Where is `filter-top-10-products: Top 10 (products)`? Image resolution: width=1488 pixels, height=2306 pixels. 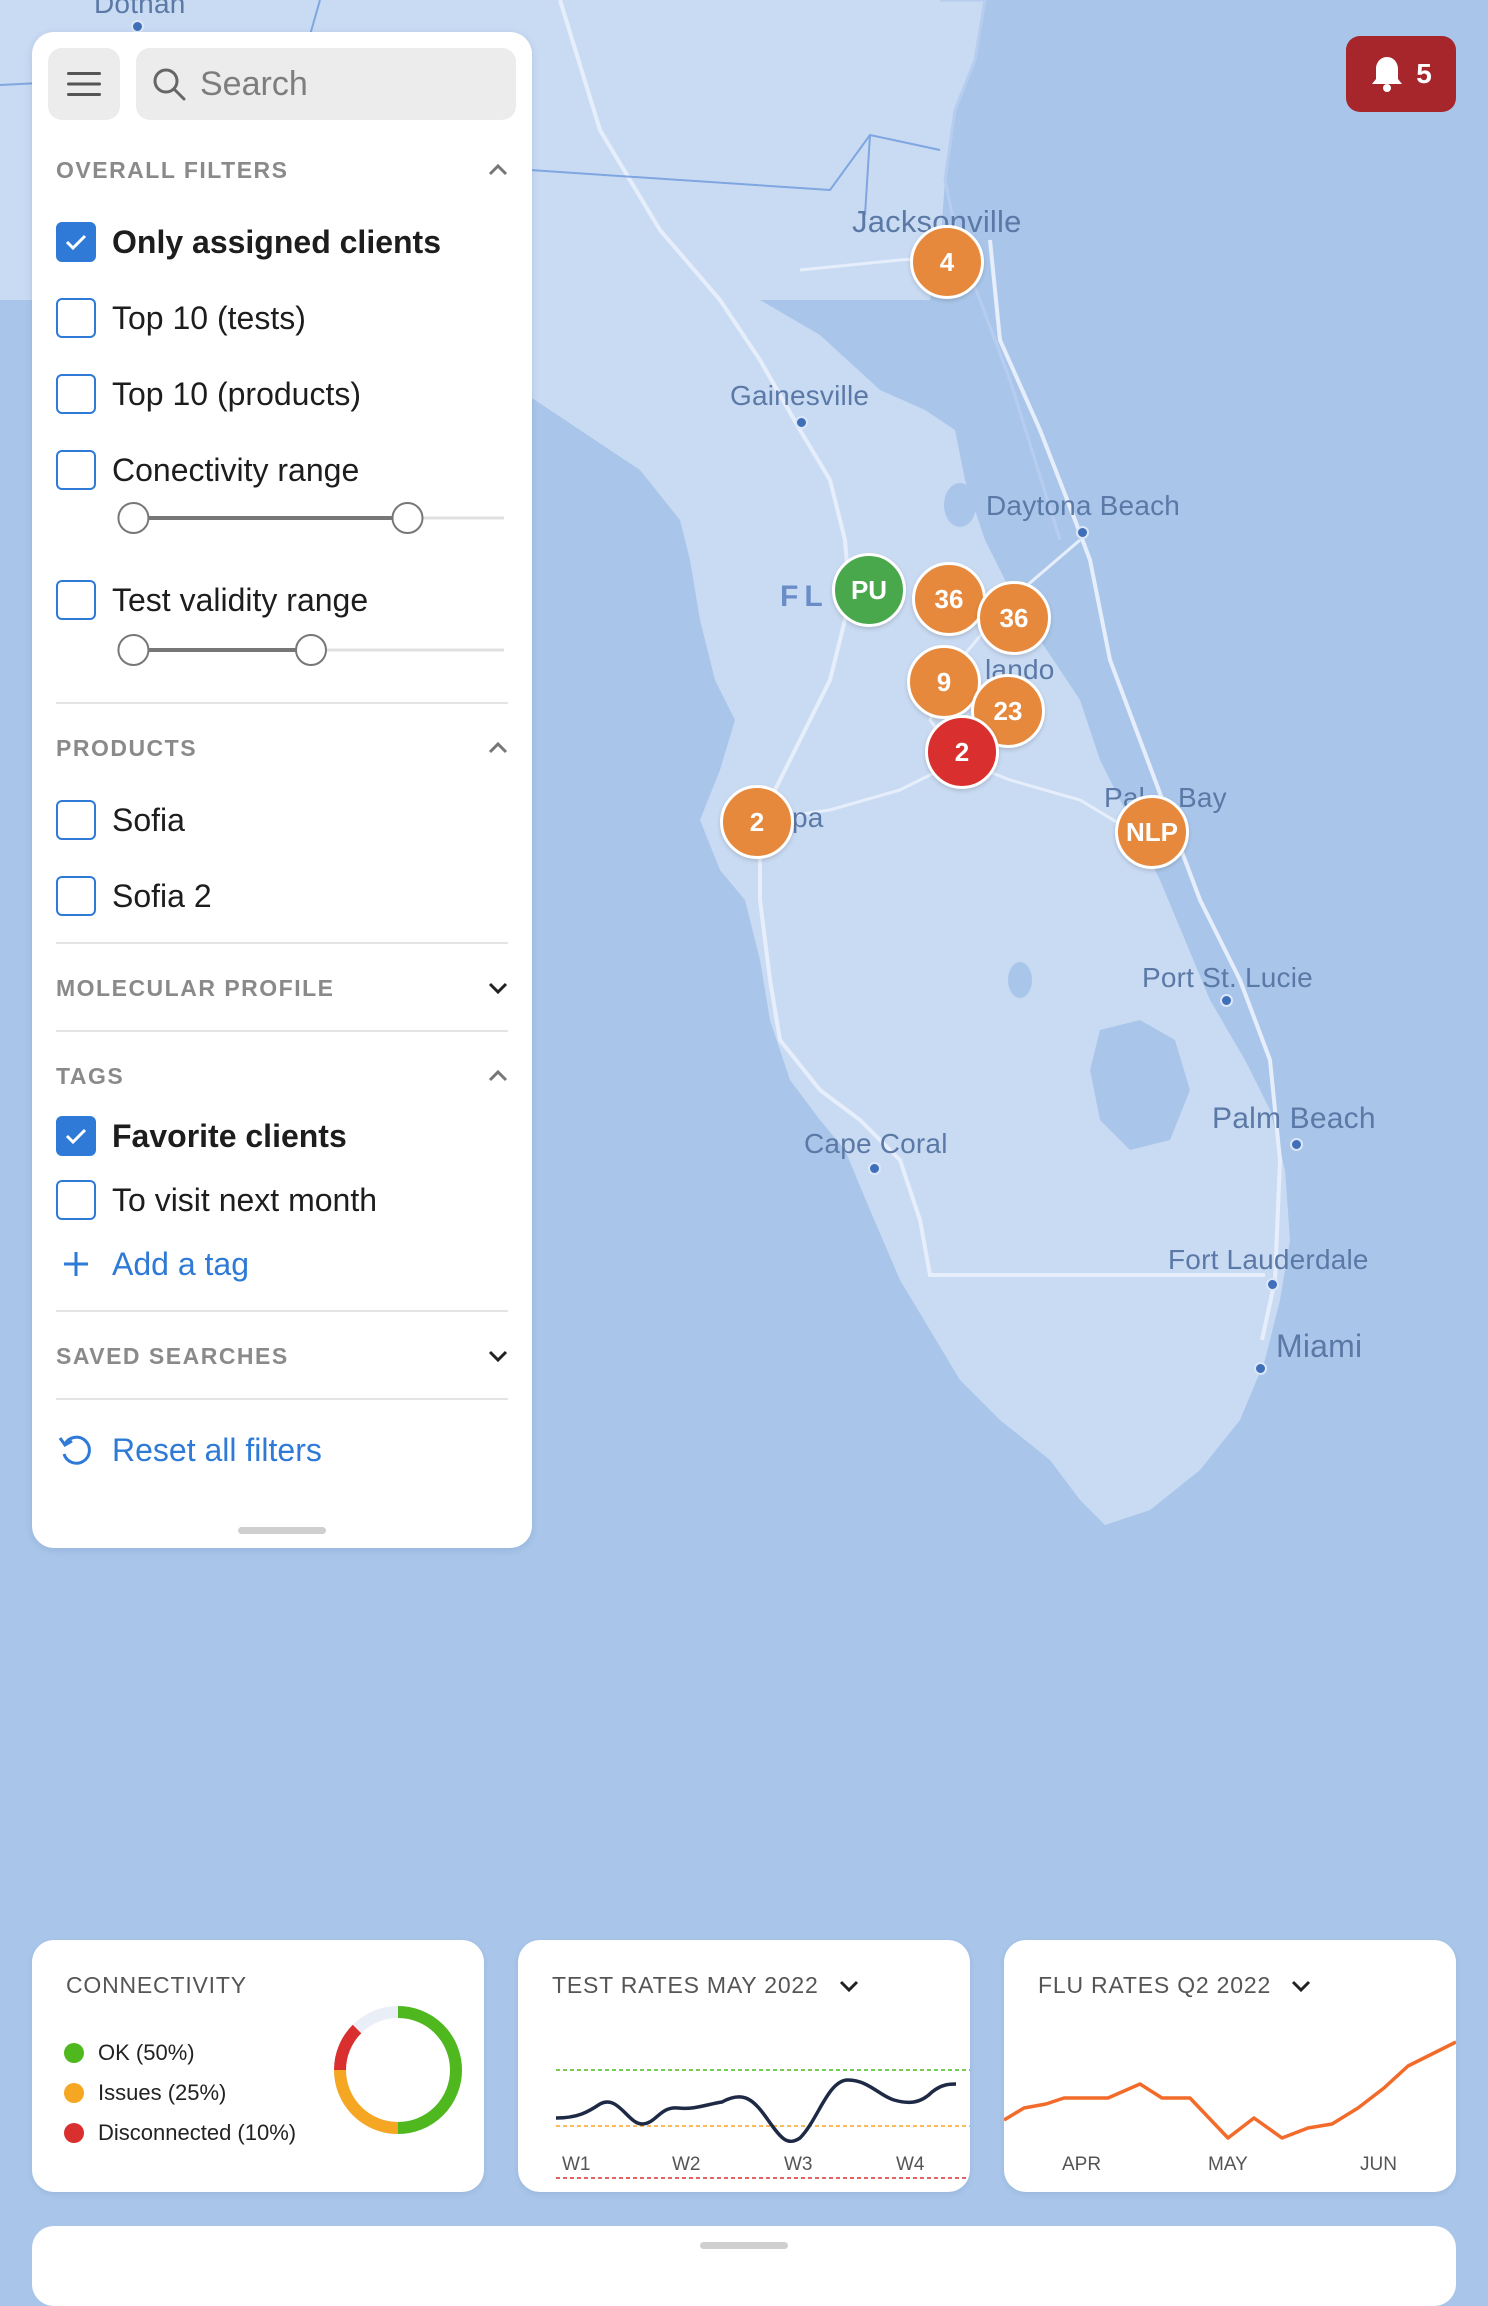 filter-top-10-products: Top 10 (products) is located at coordinates (208, 394).